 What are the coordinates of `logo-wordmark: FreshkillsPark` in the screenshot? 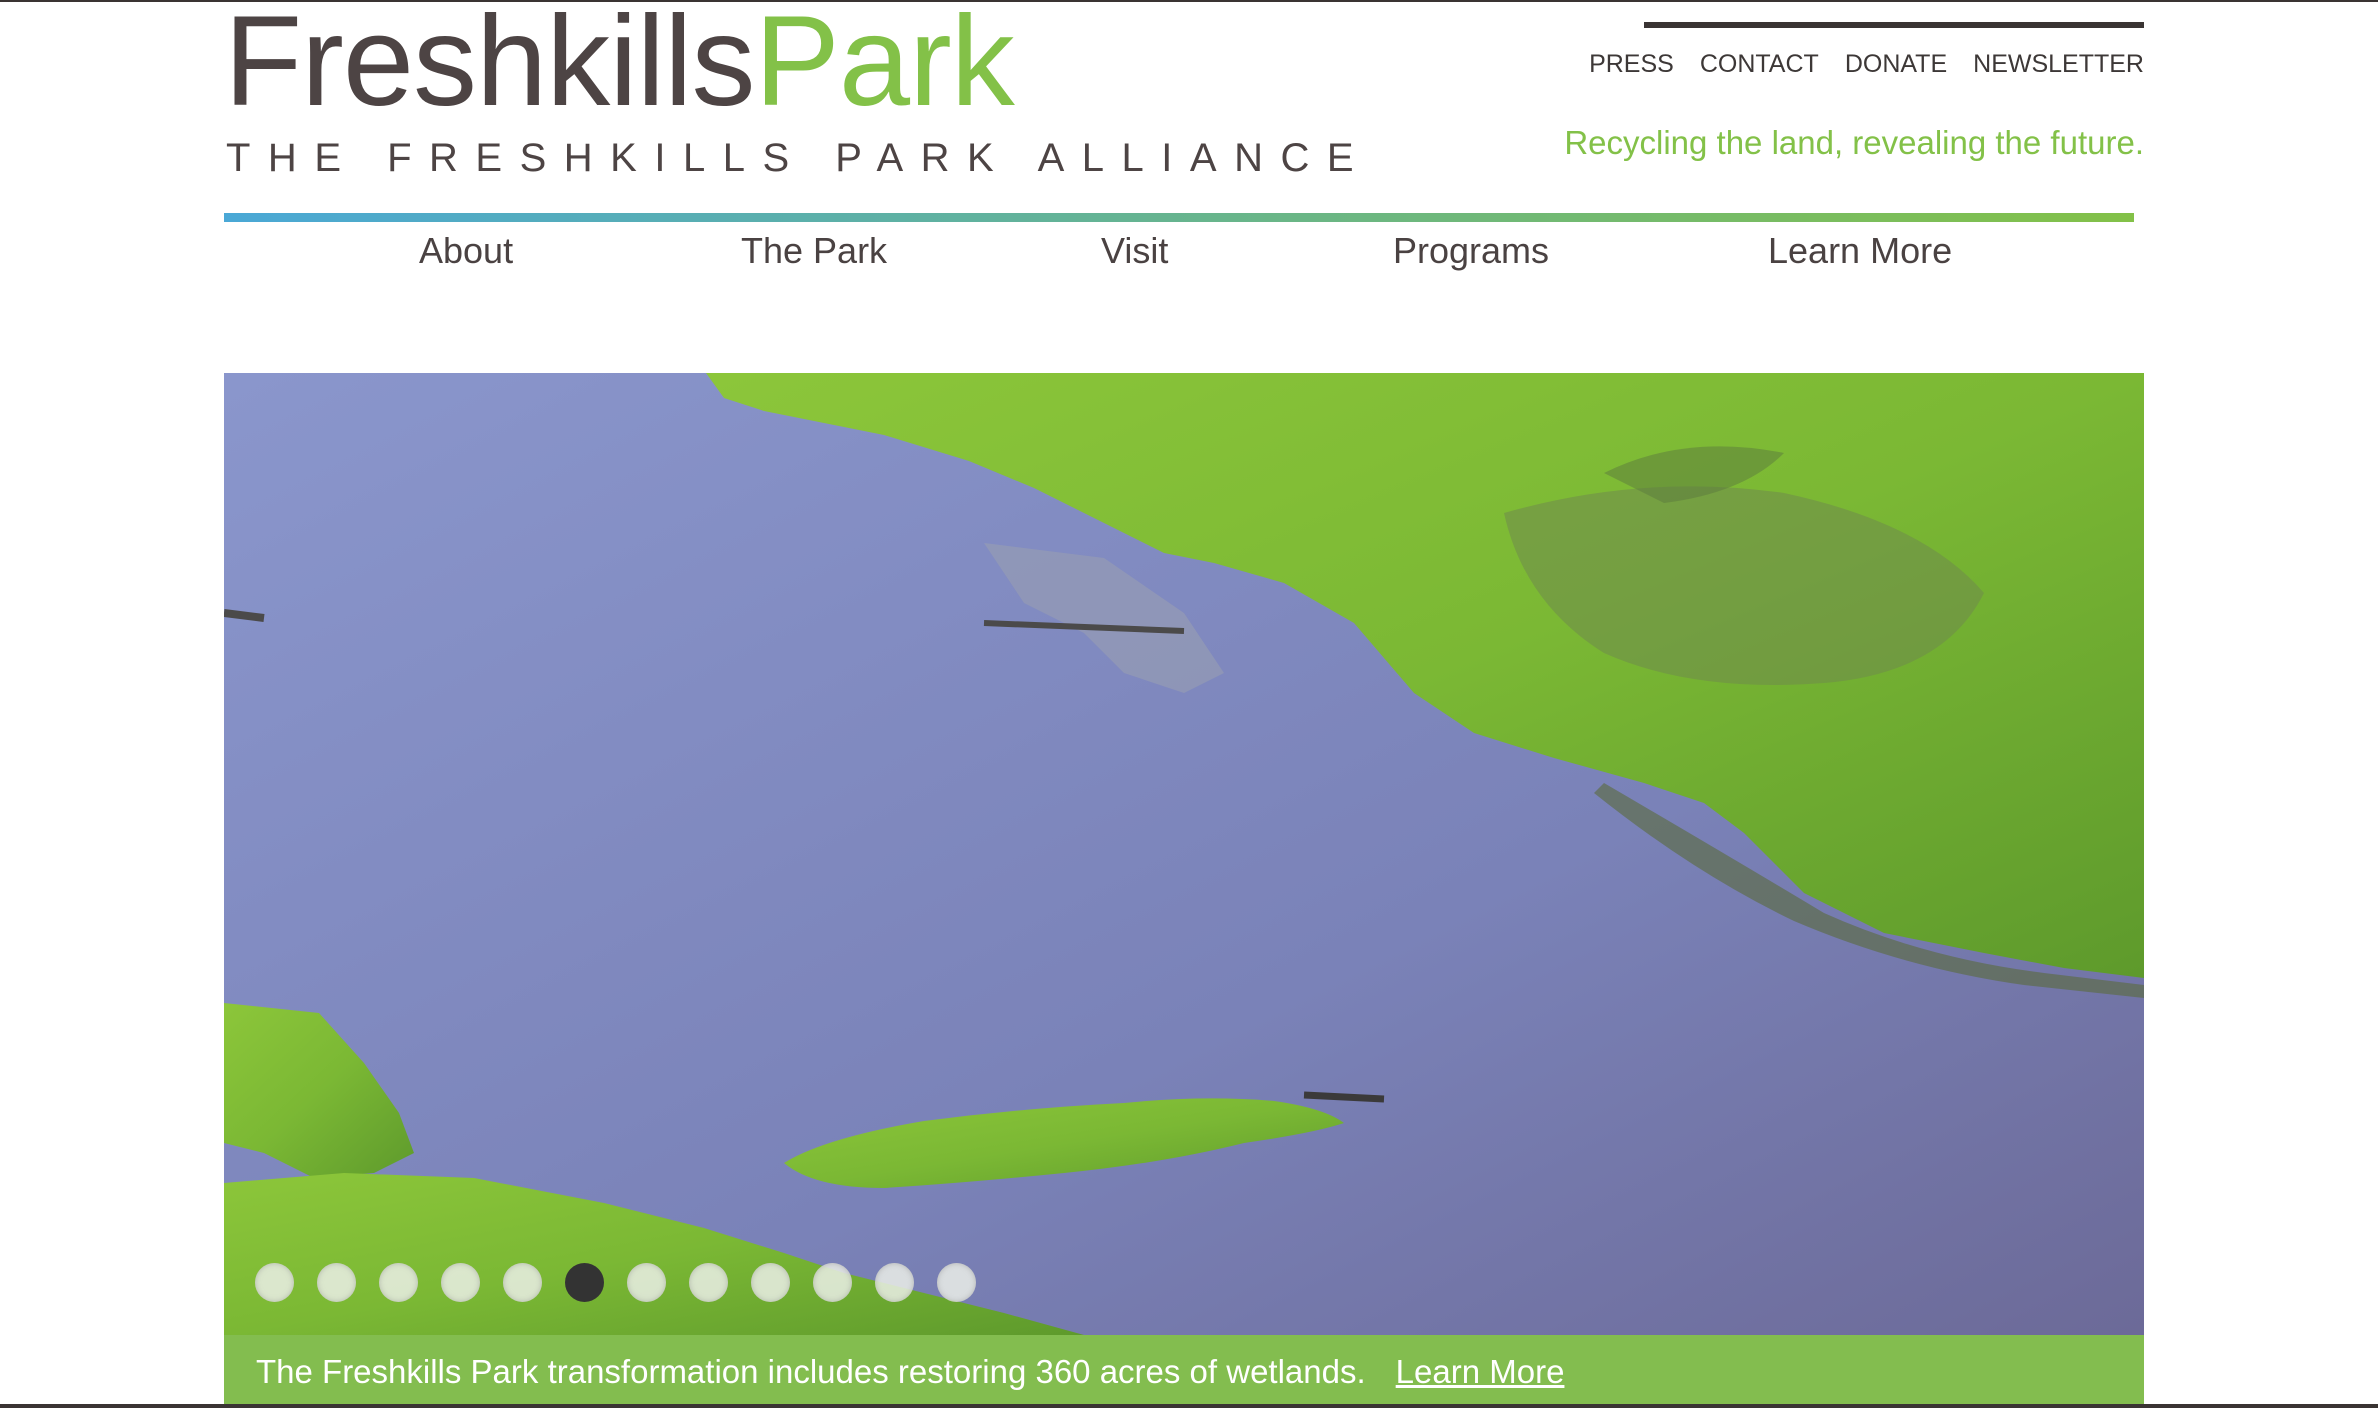 It's located at (619, 63).